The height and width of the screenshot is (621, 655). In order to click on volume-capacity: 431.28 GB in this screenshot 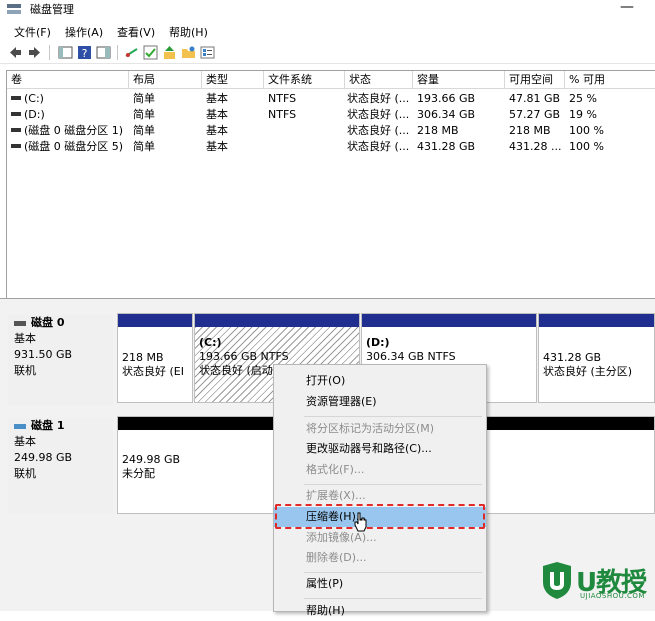, I will do `click(446, 146)`.